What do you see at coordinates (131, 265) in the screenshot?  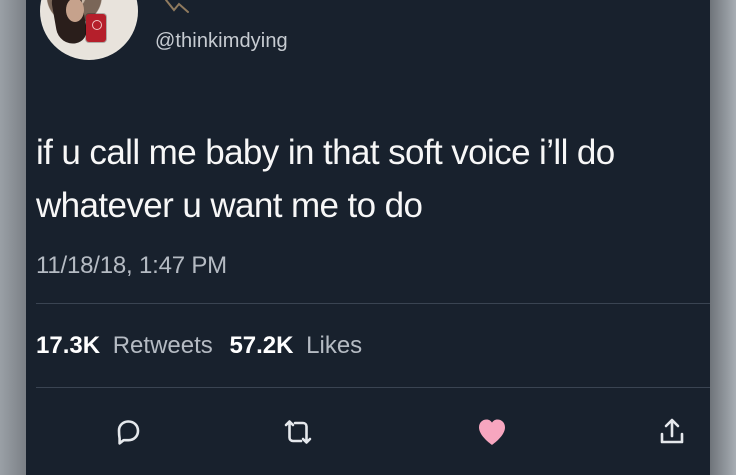 I see `tweet-timestamp: 11/18/18, 1:47 PM` at bounding box center [131, 265].